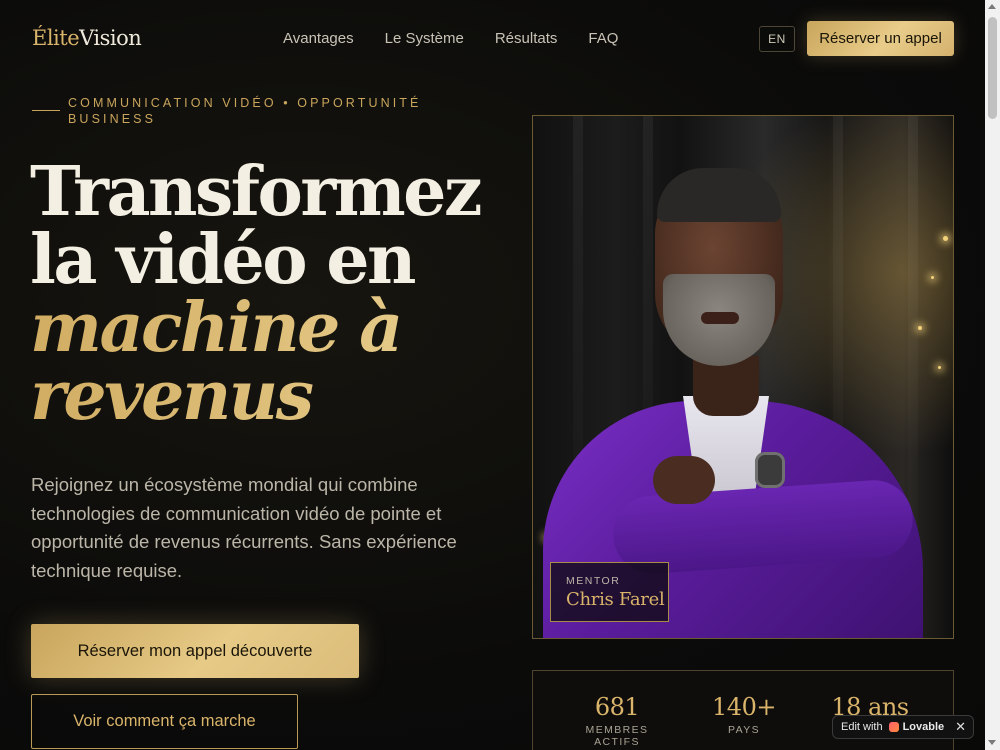  What do you see at coordinates (923, 727) in the screenshot?
I see `badge-brand: Lovable` at bounding box center [923, 727].